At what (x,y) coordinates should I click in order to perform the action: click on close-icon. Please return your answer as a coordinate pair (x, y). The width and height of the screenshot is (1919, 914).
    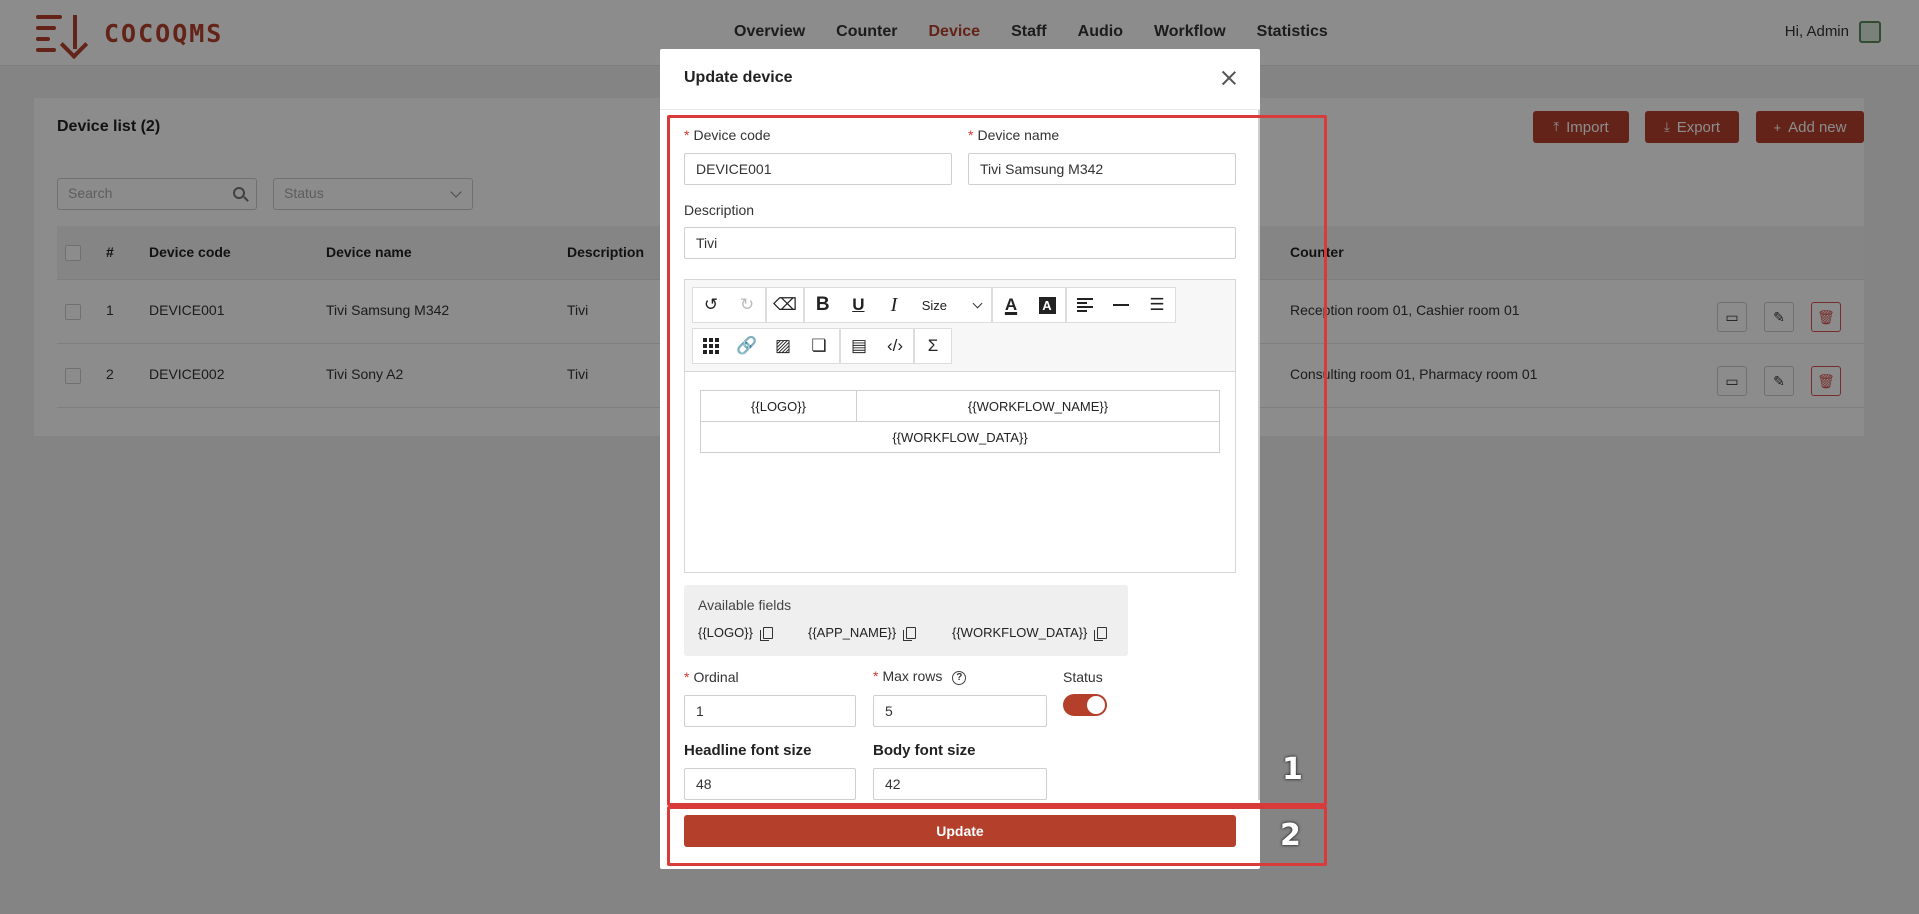
    Looking at the image, I should click on (1229, 78).